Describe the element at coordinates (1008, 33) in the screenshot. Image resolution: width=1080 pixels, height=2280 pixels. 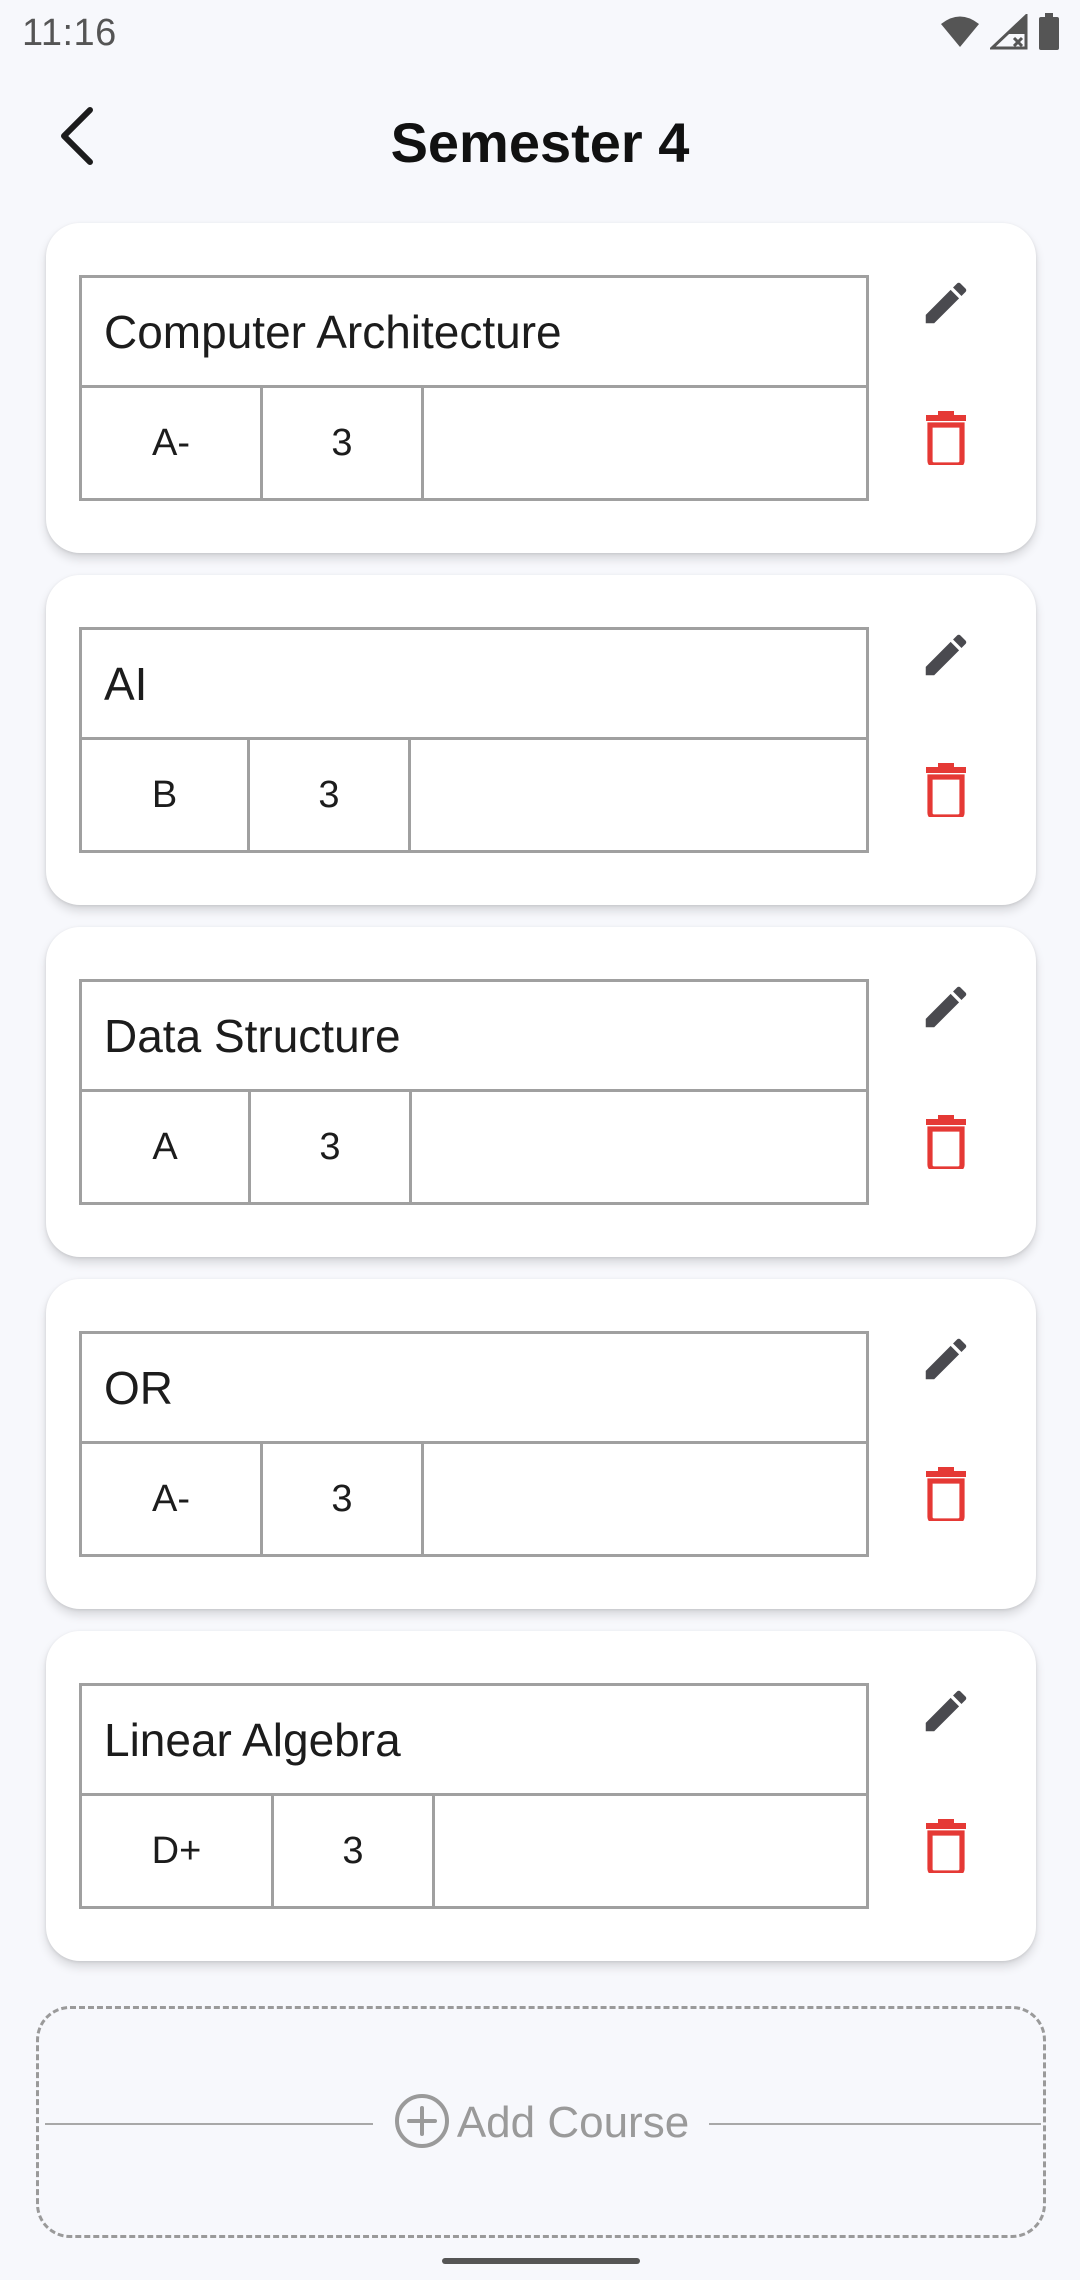
I see `cellular-signal-icon` at that location.